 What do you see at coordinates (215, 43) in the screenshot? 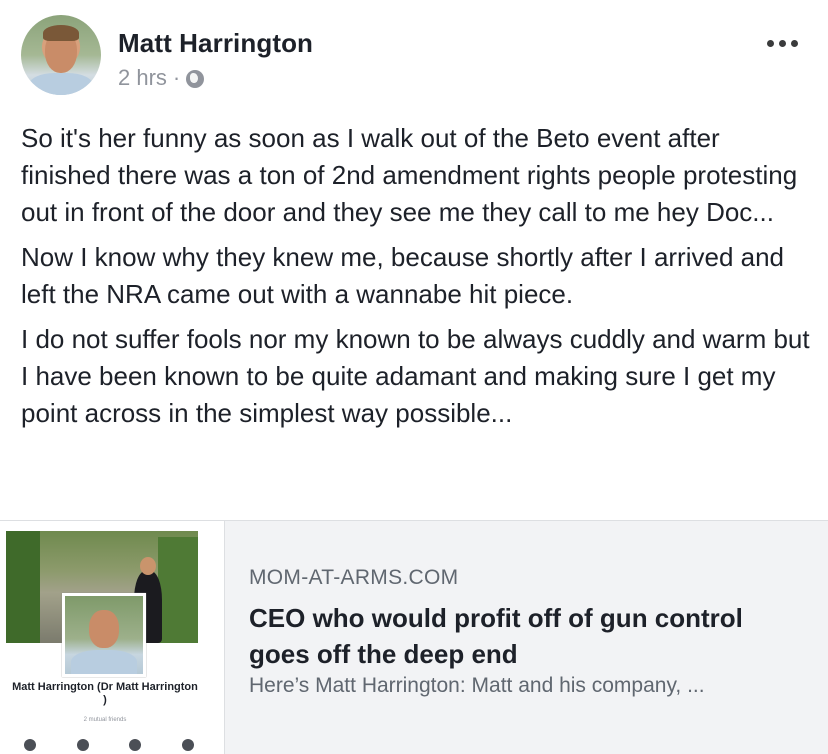
I see `author-name: Matt Harrington` at bounding box center [215, 43].